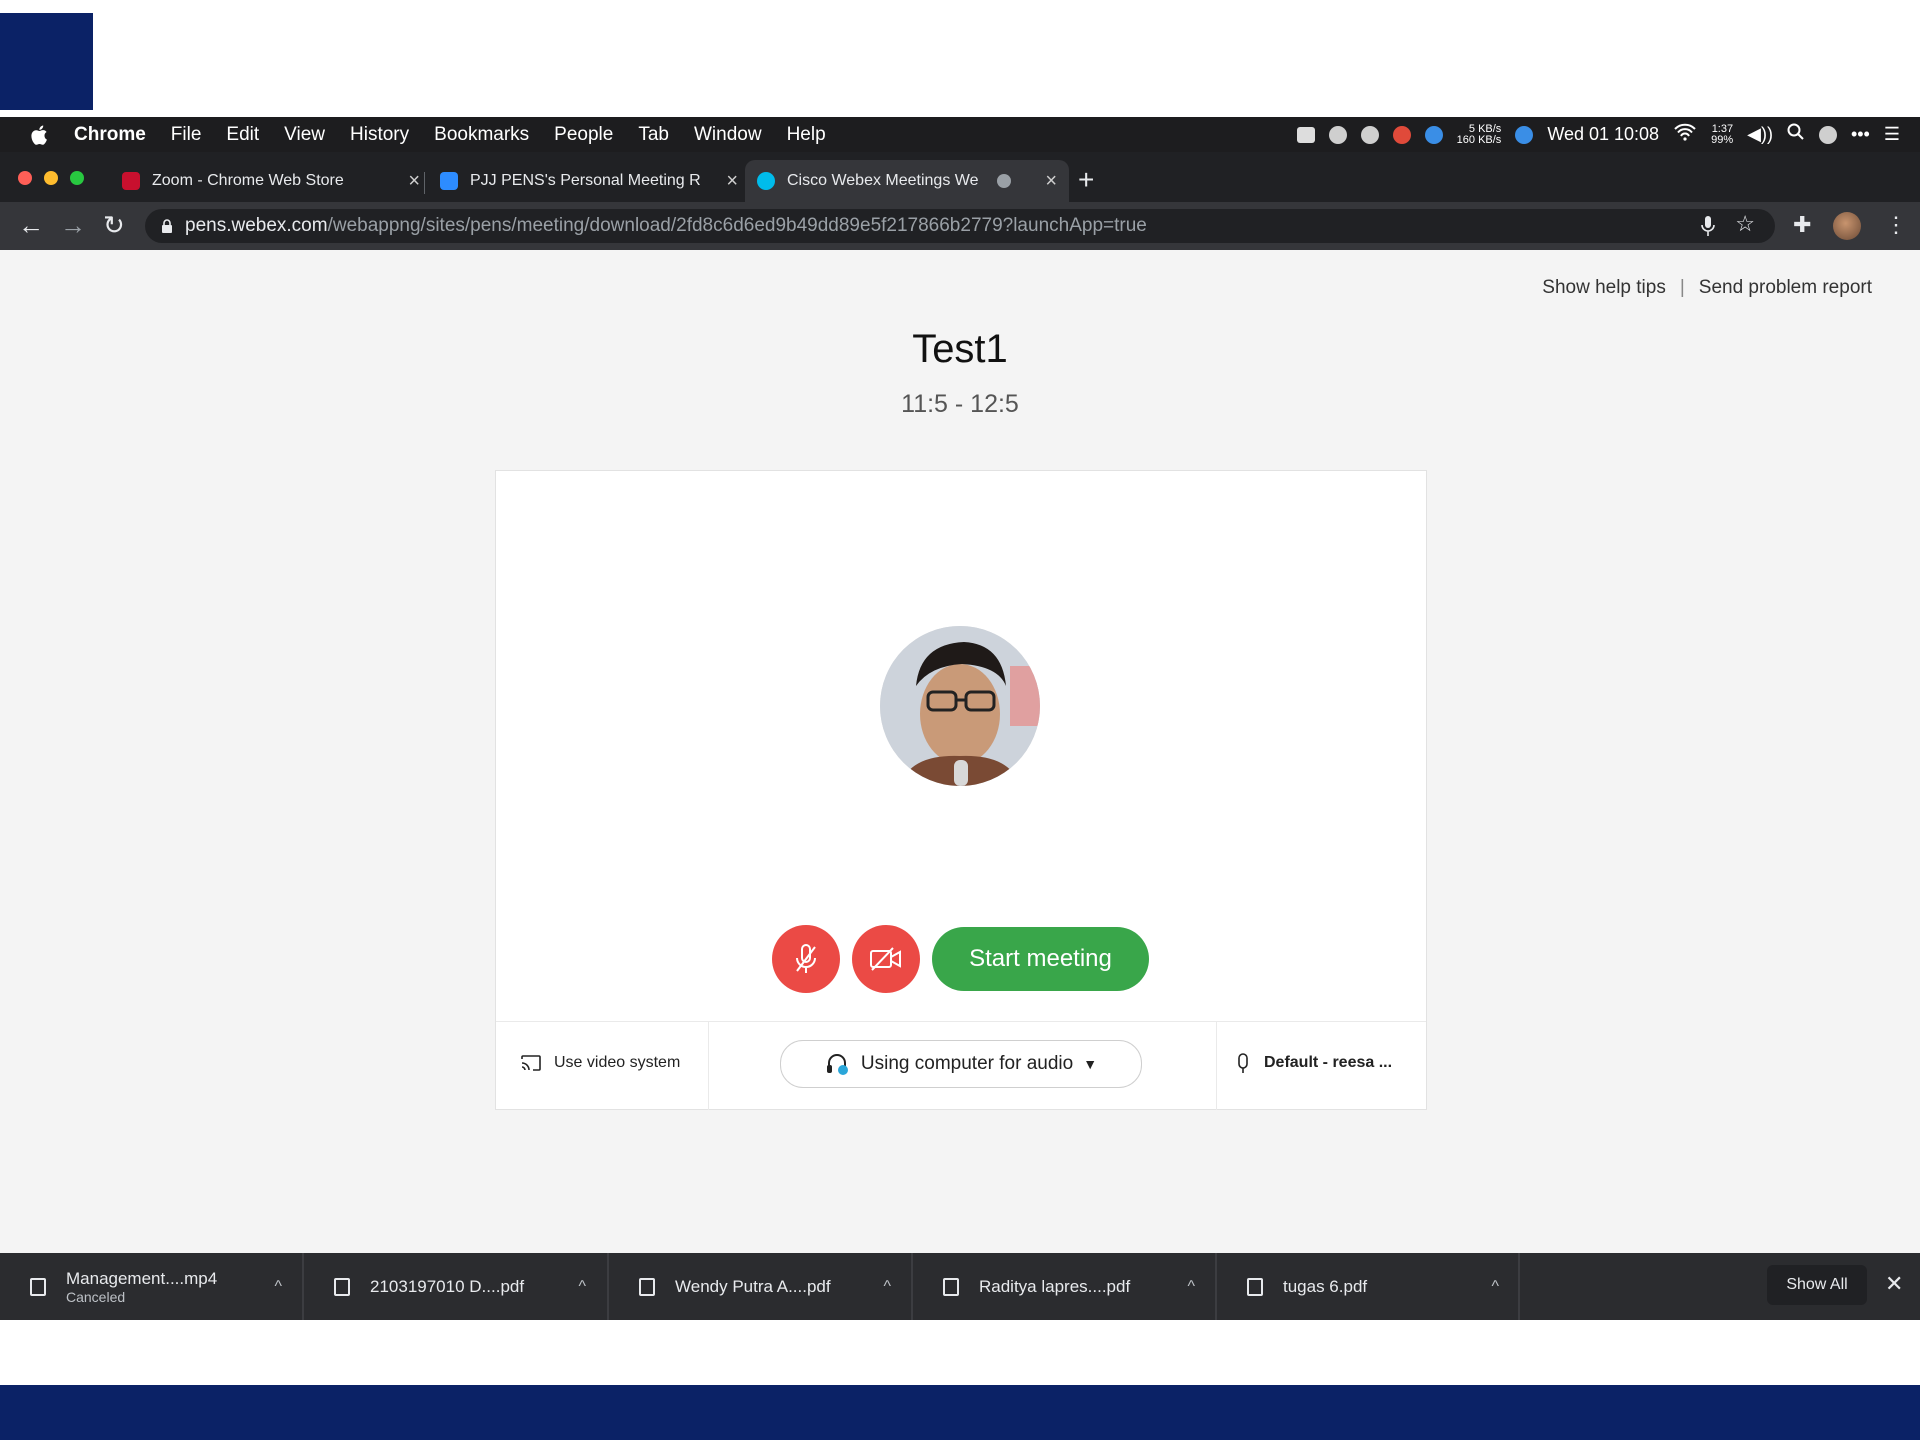 The image size is (1920, 1440). Describe the element at coordinates (77, 178) in the screenshot. I see `zoom-window-button` at that location.